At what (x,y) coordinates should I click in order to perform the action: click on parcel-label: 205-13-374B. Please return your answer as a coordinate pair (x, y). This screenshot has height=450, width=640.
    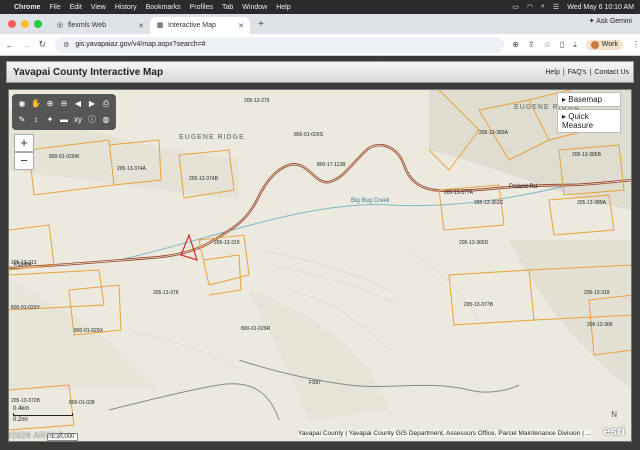
    Looking at the image, I should click on (203, 179).